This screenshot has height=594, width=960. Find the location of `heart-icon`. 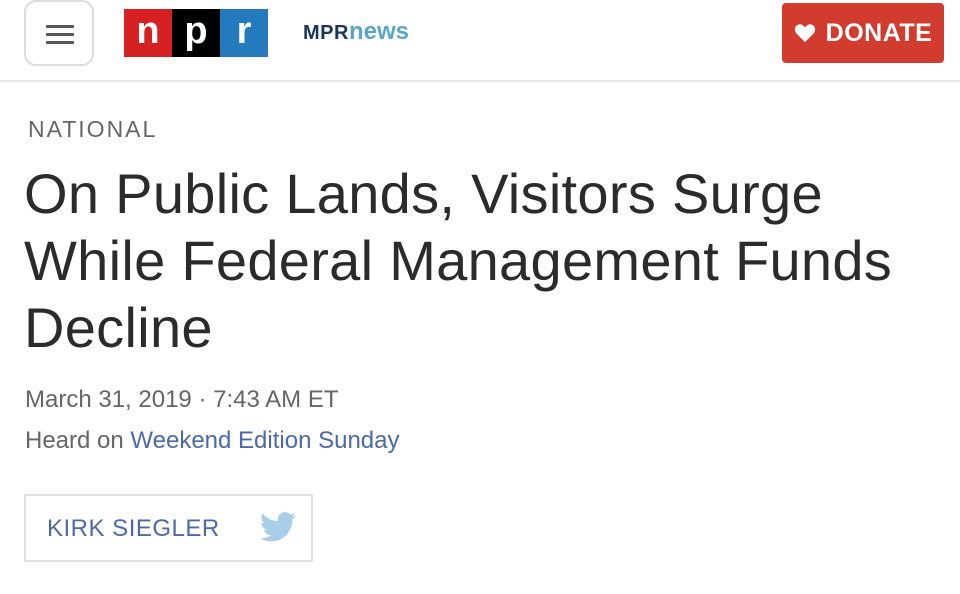

heart-icon is located at coordinates (804, 33).